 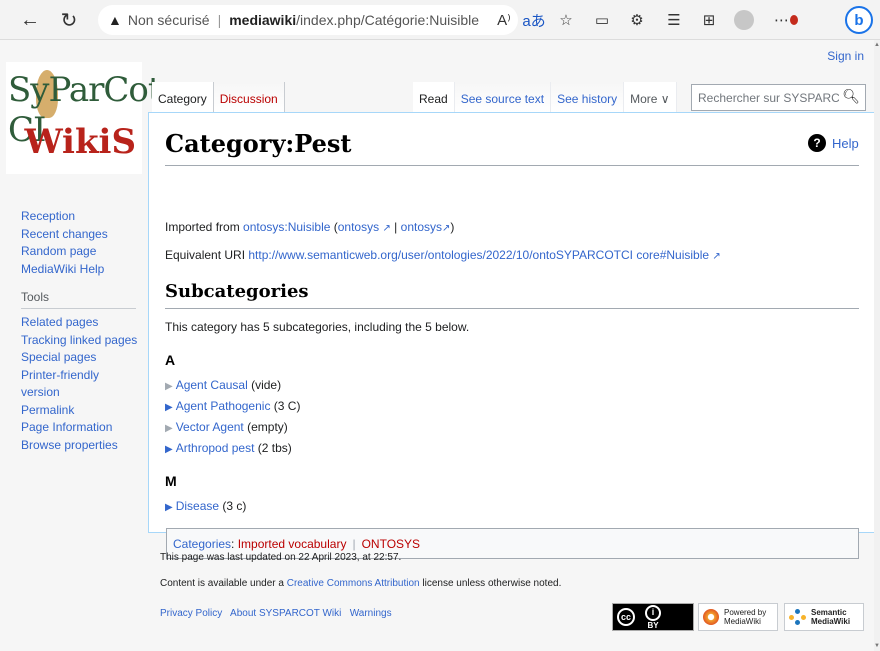 What do you see at coordinates (877, 45) in the screenshot?
I see `scroll-up-icon: ▲` at bounding box center [877, 45].